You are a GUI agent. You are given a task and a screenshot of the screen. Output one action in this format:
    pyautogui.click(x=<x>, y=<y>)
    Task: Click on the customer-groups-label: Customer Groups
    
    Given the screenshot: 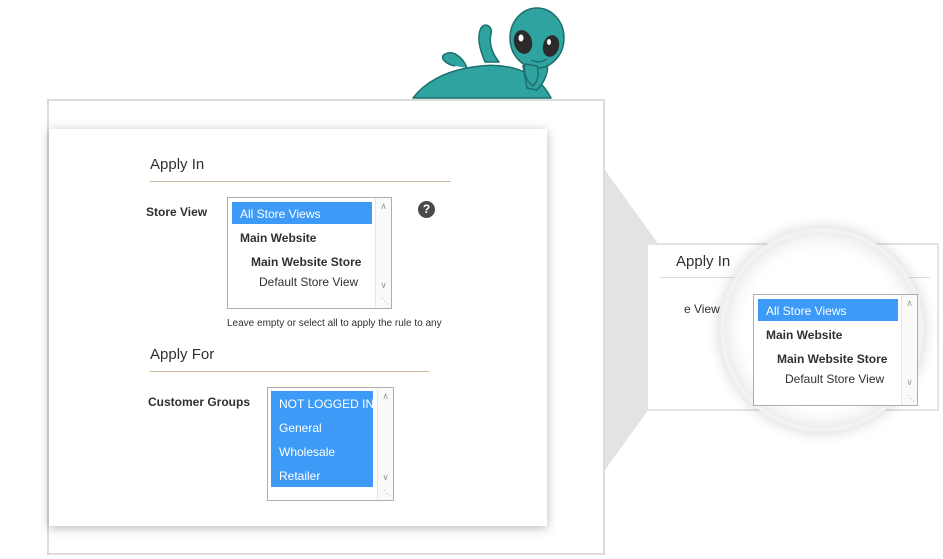 What is the action you would take?
    pyautogui.click(x=199, y=402)
    